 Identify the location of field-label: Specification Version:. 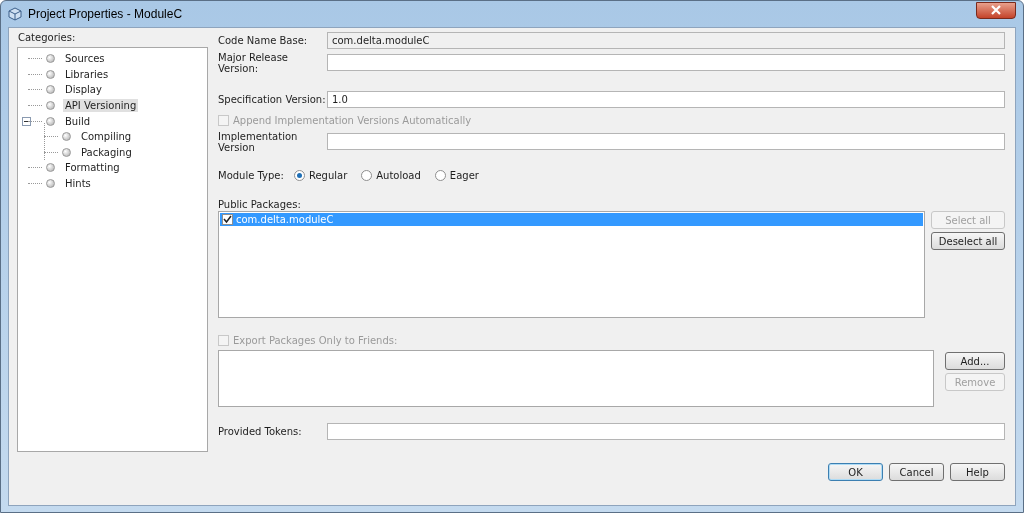
(272, 99).